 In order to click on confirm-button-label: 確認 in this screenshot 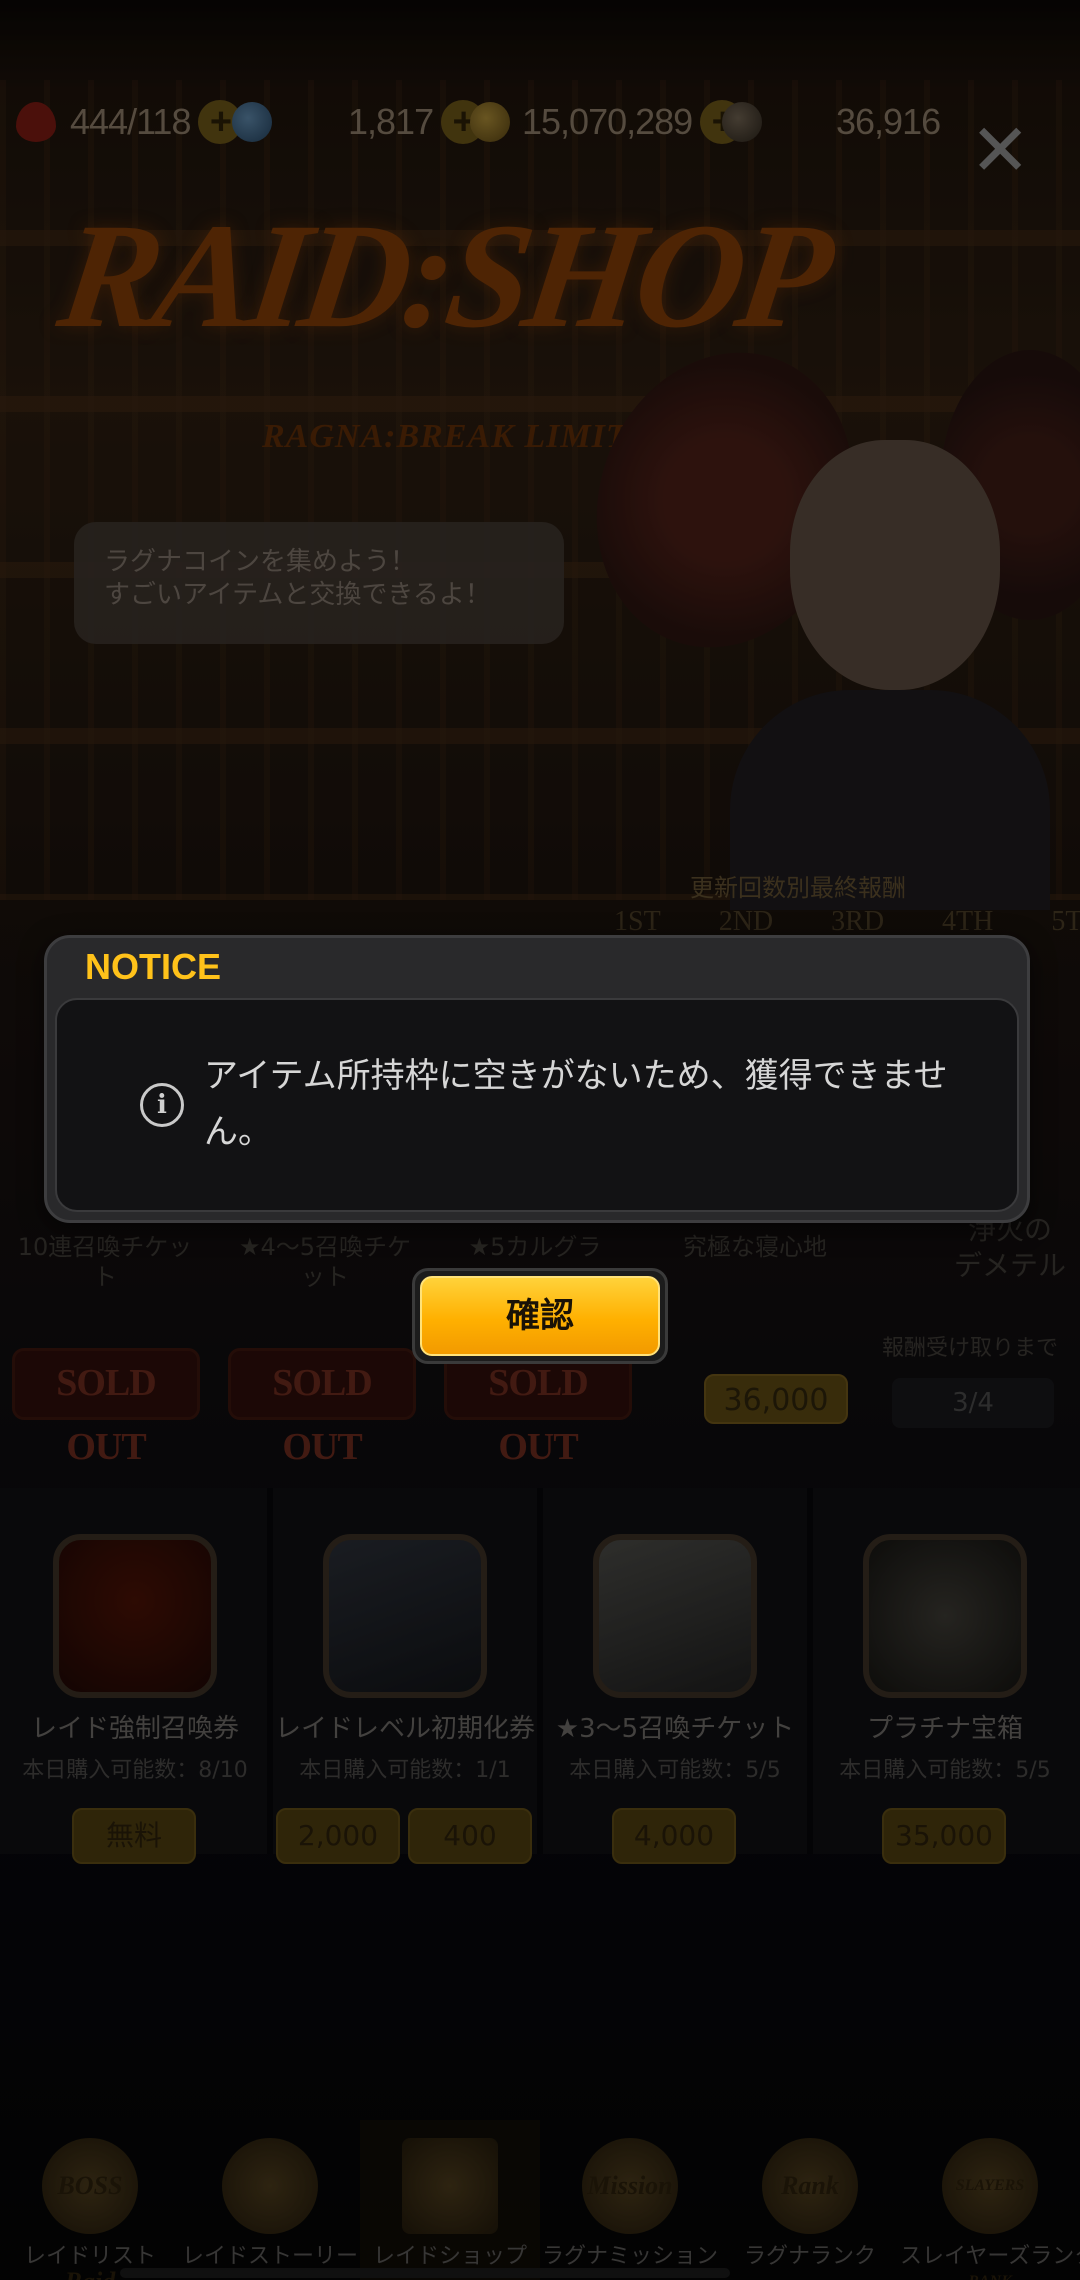, I will do `click(540, 1316)`.